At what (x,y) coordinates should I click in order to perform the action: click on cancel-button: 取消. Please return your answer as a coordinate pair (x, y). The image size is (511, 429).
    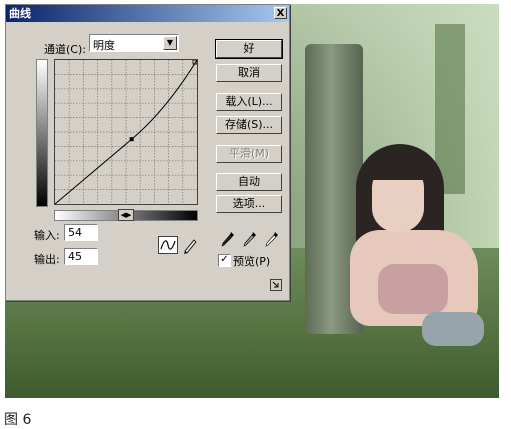
    Looking at the image, I should click on (249, 73).